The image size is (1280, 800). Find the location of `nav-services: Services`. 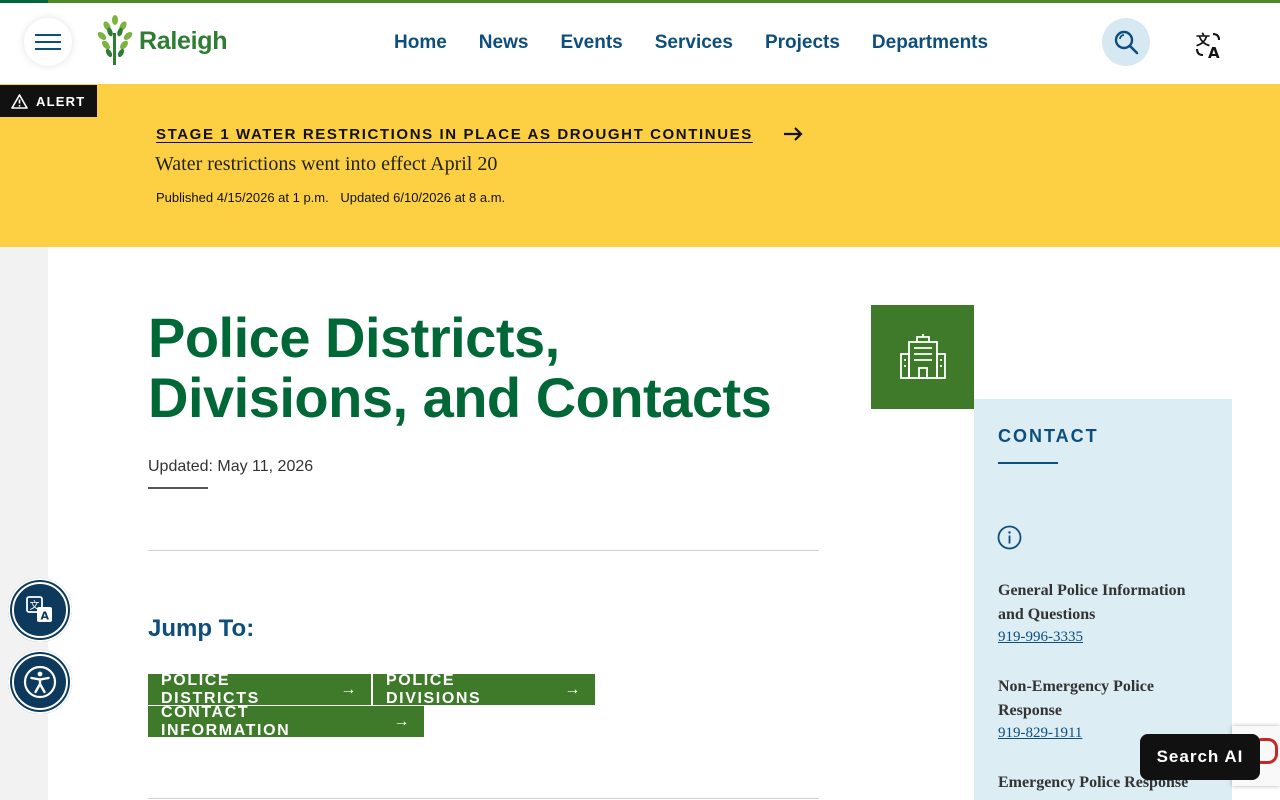

nav-services: Services is located at coordinates (694, 43).